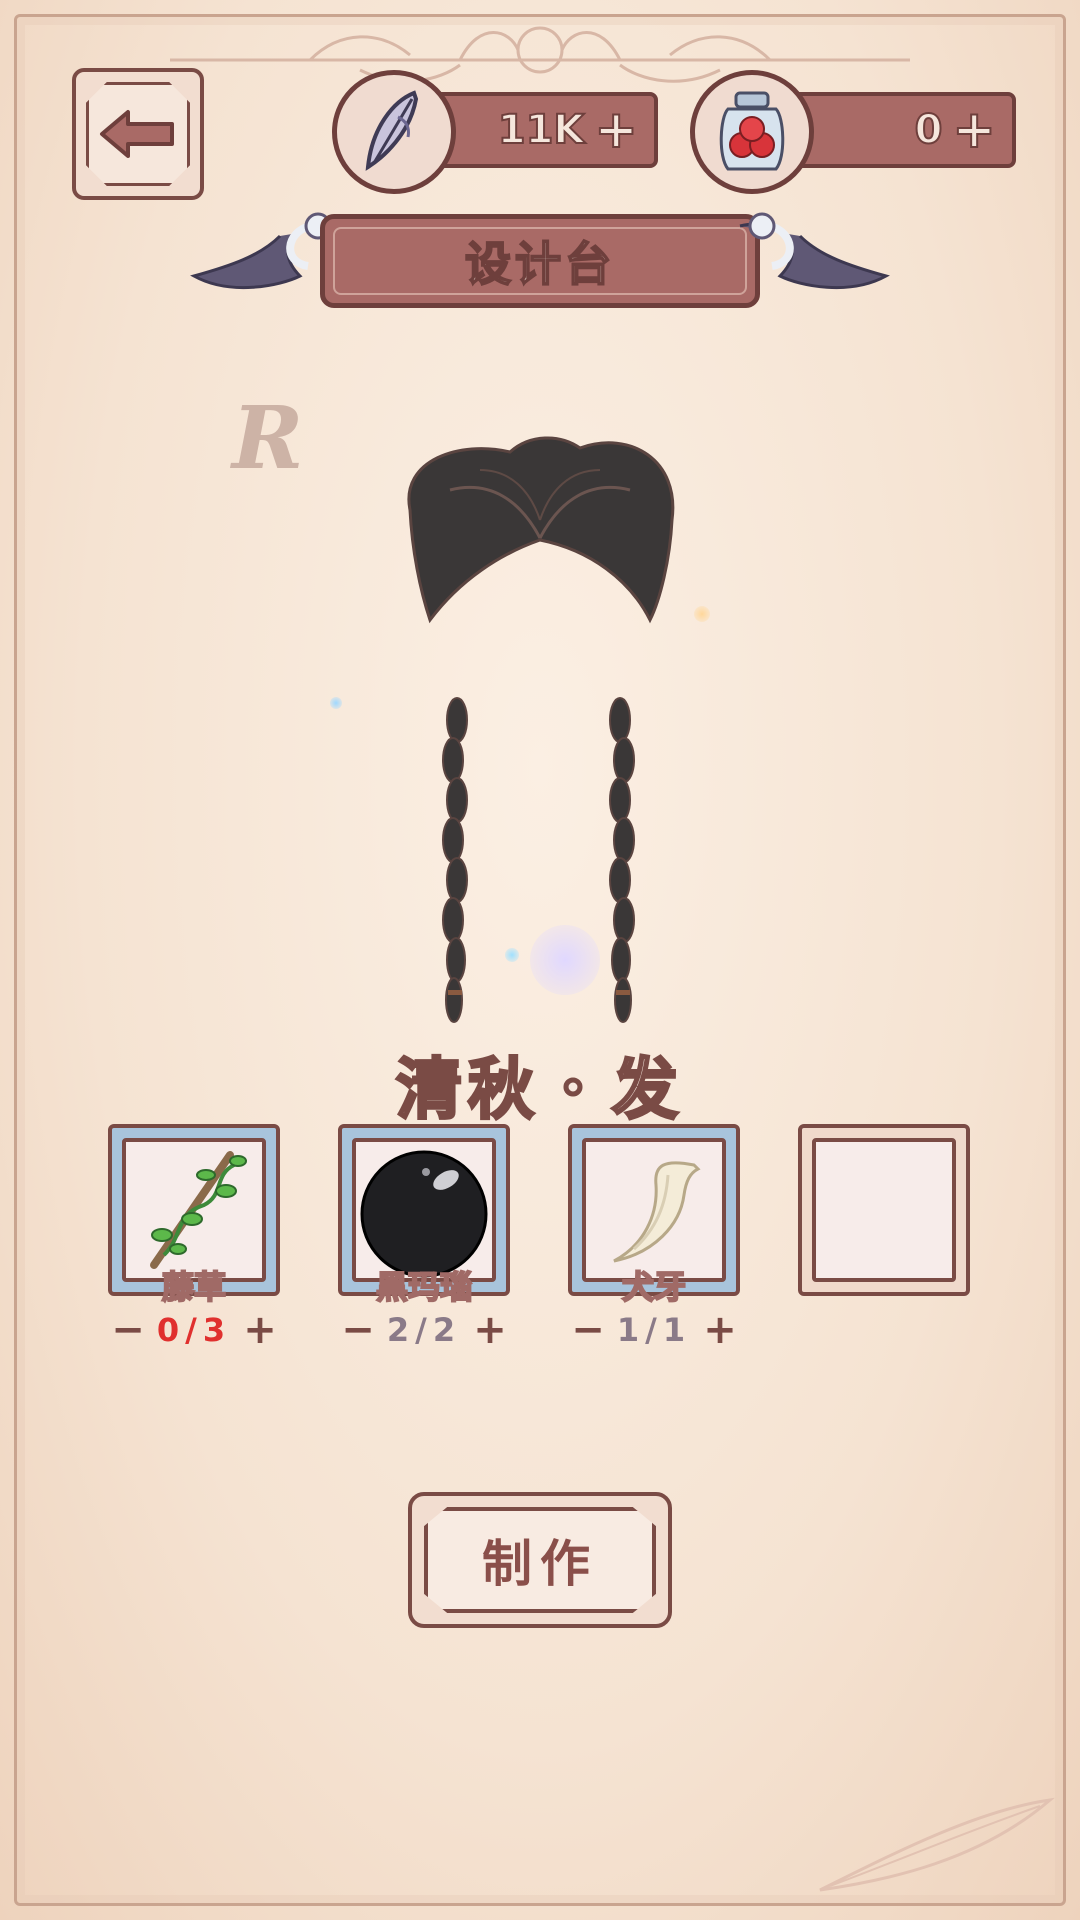 This screenshot has height=1920, width=1080. Describe the element at coordinates (657, 1212) in the screenshot. I see `fang-icon` at that location.